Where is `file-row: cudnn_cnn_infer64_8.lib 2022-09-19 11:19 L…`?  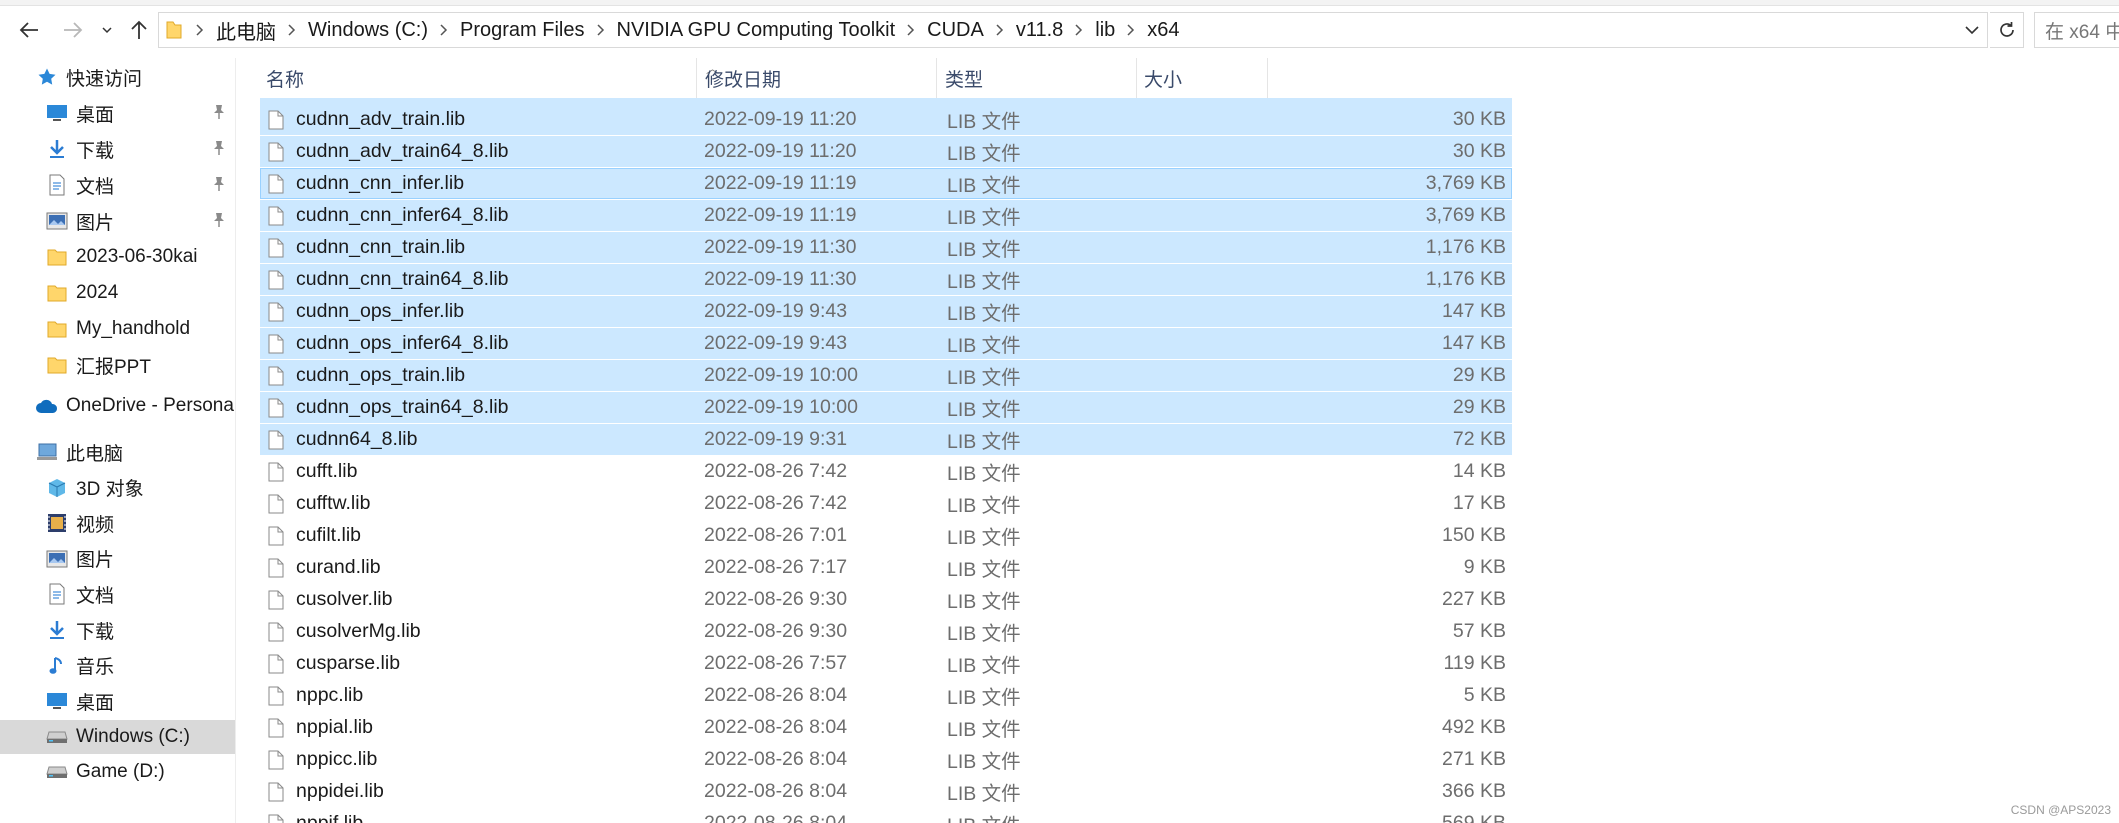
file-row: cudnn_cnn_infer64_8.lib 2022-09-19 11:19 L… is located at coordinates (886, 215).